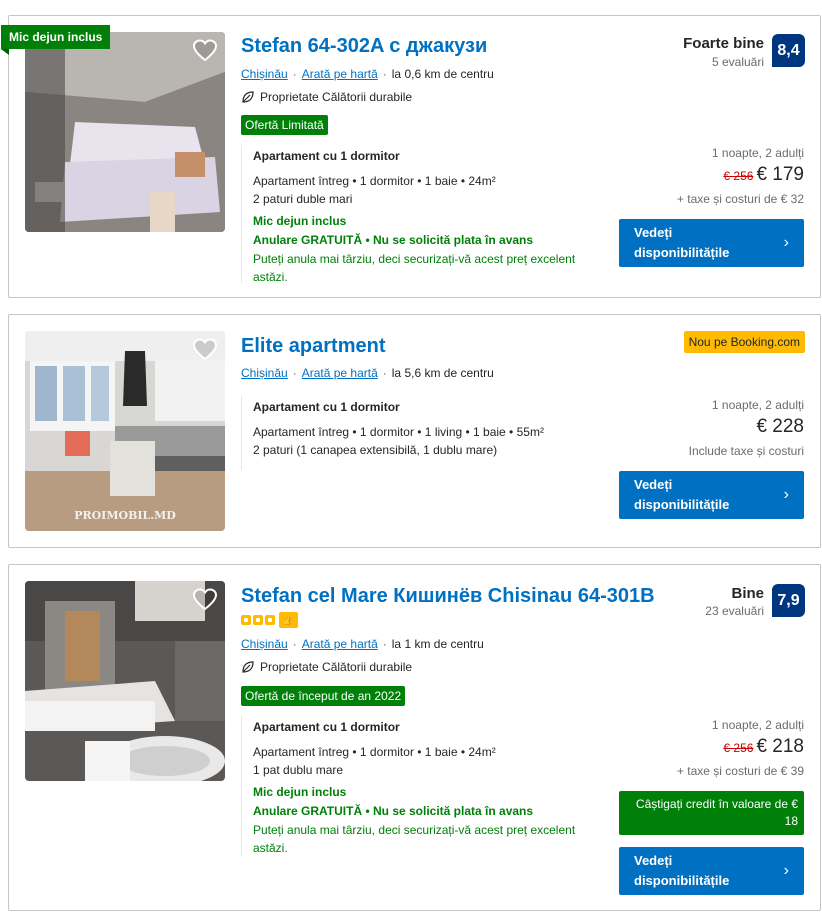 Image resolution: width=822 pixels, height=920 pixels. What do you see at coordinates (734, 611) in the screenshot?
I see `review-count: 23 evaluări` at bounding box center [734, 611].